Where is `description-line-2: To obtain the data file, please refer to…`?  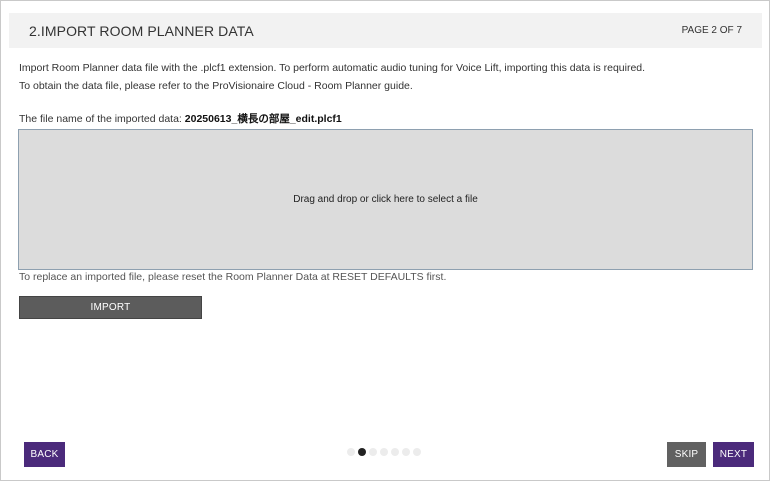
description-line-2: To obtain the data file, please refer to… is located at coordinates (216, 86).